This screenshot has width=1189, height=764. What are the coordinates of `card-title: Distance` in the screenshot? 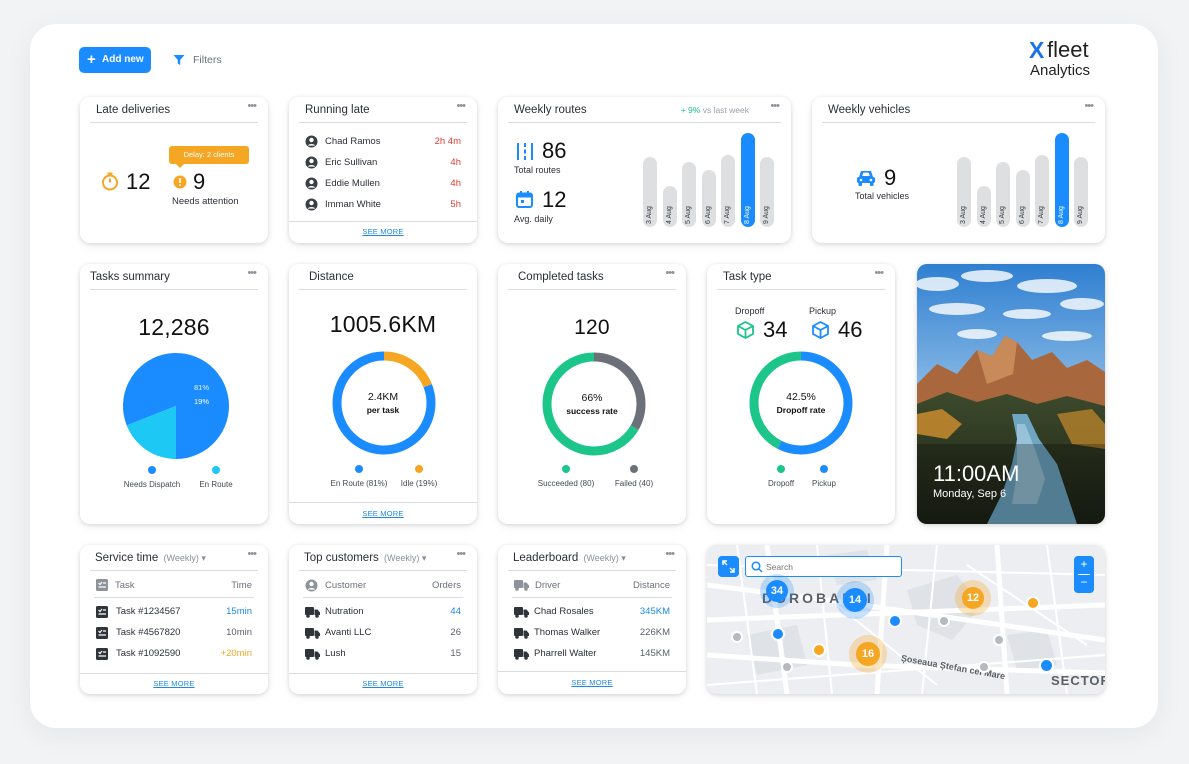 It's located at (331, 277).